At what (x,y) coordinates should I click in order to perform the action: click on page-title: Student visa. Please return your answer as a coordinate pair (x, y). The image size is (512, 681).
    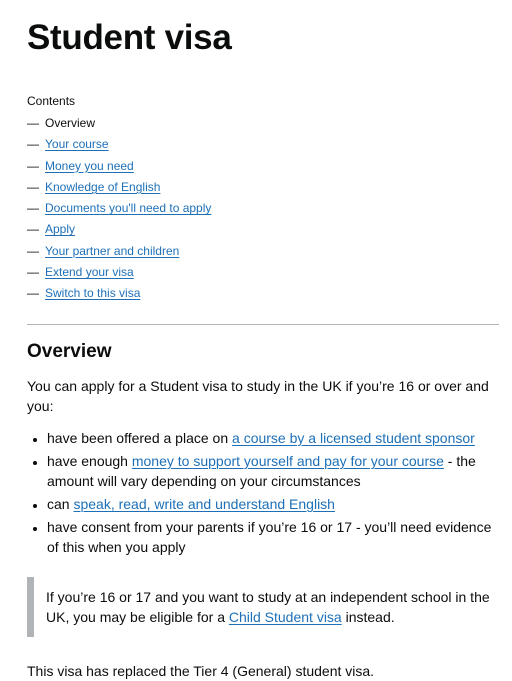
    Looking at the image, I should click on (129, 37).